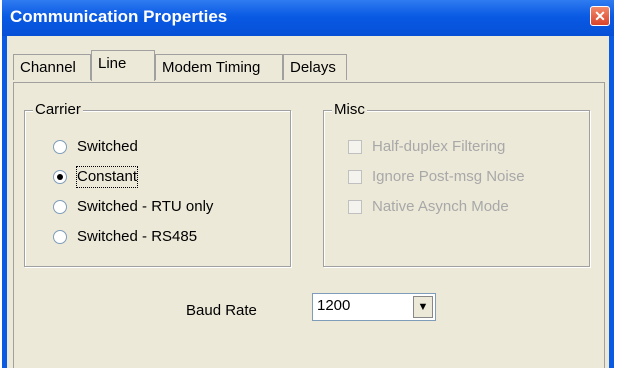  What do you see at coordinates (349, 109) in the screenshot?
I see `misc-group-label: Misc` at bounding box center [349, 109].